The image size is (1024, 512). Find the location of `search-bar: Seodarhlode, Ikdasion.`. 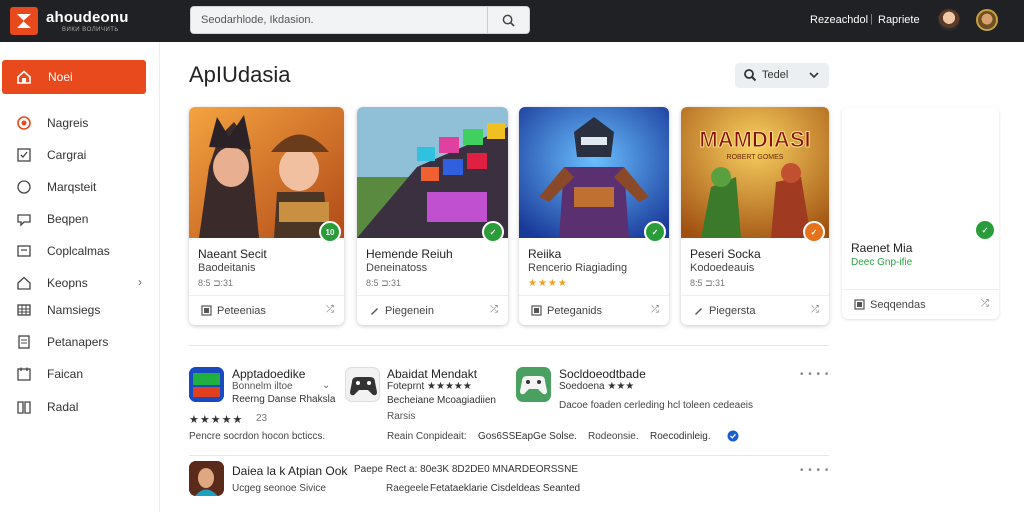

search-bar: Seodarhlode, Ikdasion. is located at coordinates (360, 20).